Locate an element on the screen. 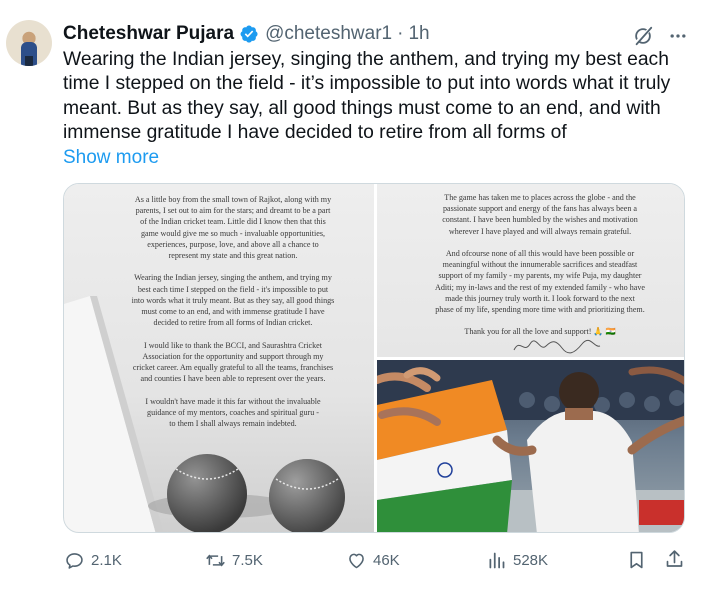 This screenshot has width=725, height=591. repost-count: 7.5K is located at coordinates (247, 560).